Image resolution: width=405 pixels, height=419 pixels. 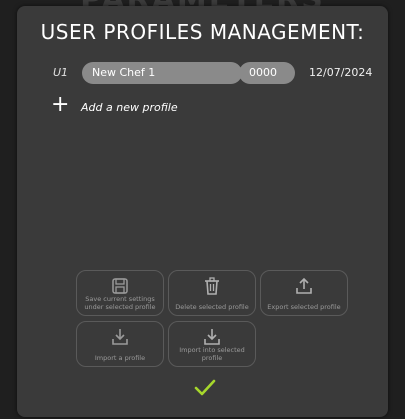 I want to click on import-into-profile-button: Import into selected profile, so click(x=212, y=344).